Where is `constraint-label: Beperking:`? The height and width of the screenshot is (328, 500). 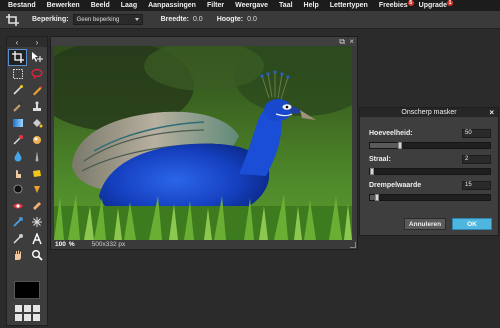
constraint-label: Beperking: is located at coordinates (50, 19).